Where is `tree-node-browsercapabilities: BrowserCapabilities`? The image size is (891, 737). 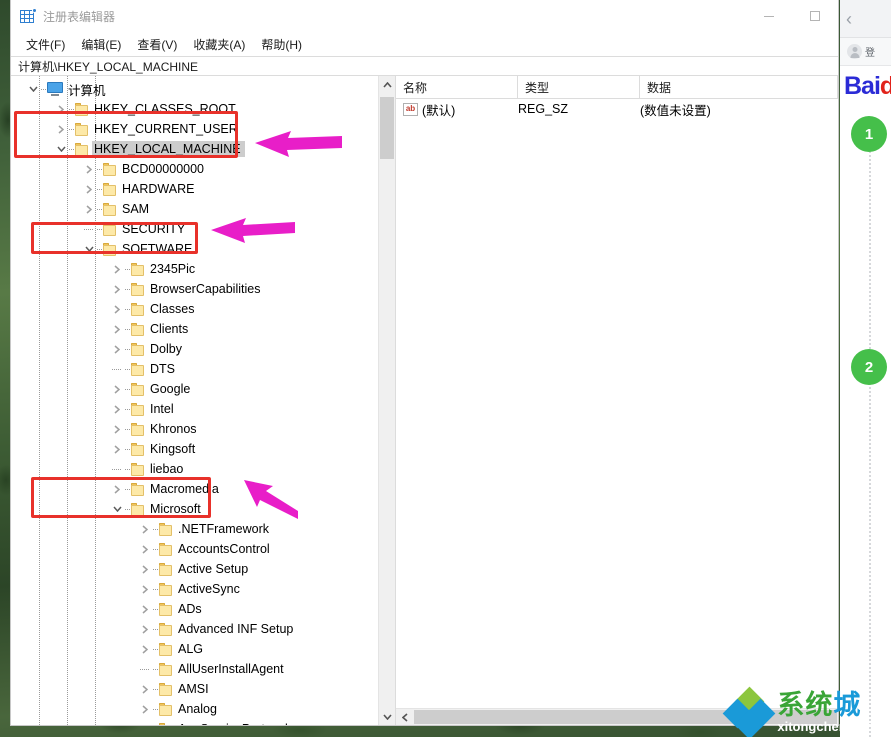 tree-node-browsercapabilities: BrowserCapabilities is located at coordinates (194, 289).